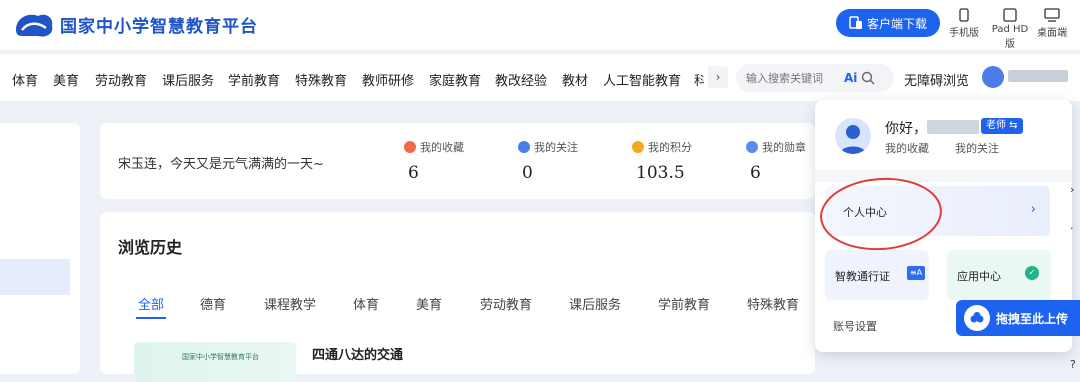 Image resolution: width=1080 pixels, height=382 pixels. I want to click on ai-search-icon: Ai, so click(850, 78).